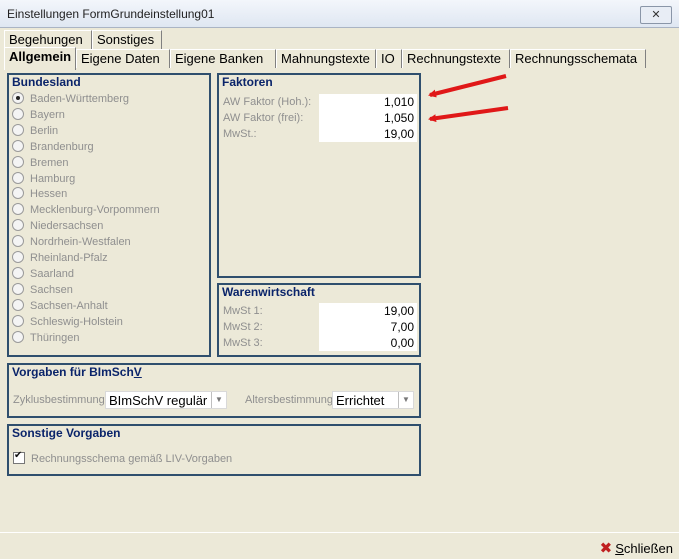  Describe the element at coordinates (47, 114) in the screenshot. I see `bundesland-option-label: Bayern` at that location.